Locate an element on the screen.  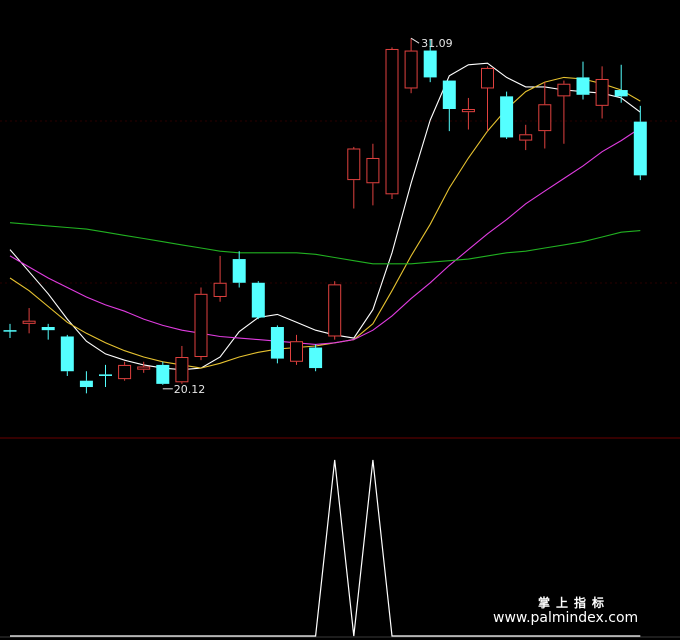
annotation-label-high: 31.09 is located at coordinates (437, 43).